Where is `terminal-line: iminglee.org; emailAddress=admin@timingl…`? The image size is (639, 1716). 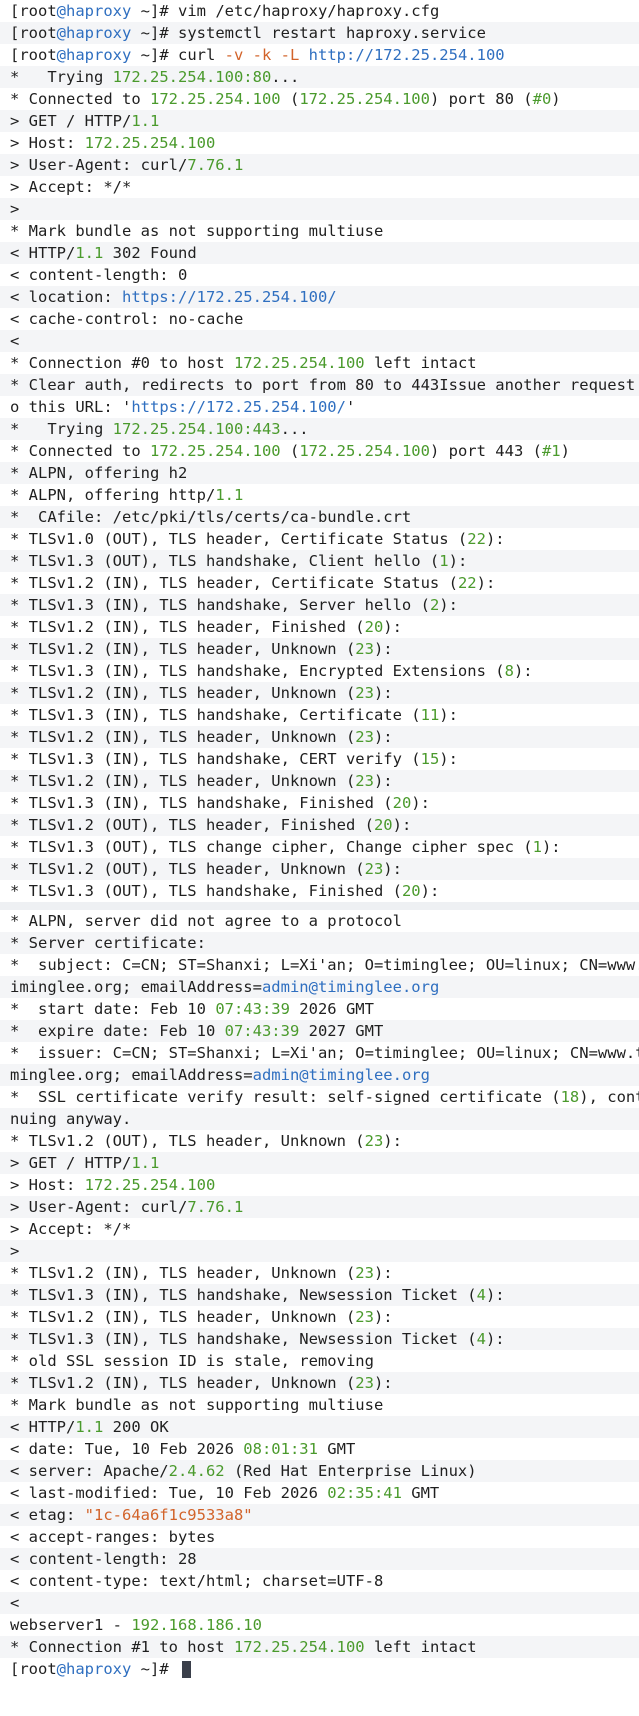
terminal-line: iminglee.org; emailAddress=admin@timingl… is located at coordinates (319, 987).